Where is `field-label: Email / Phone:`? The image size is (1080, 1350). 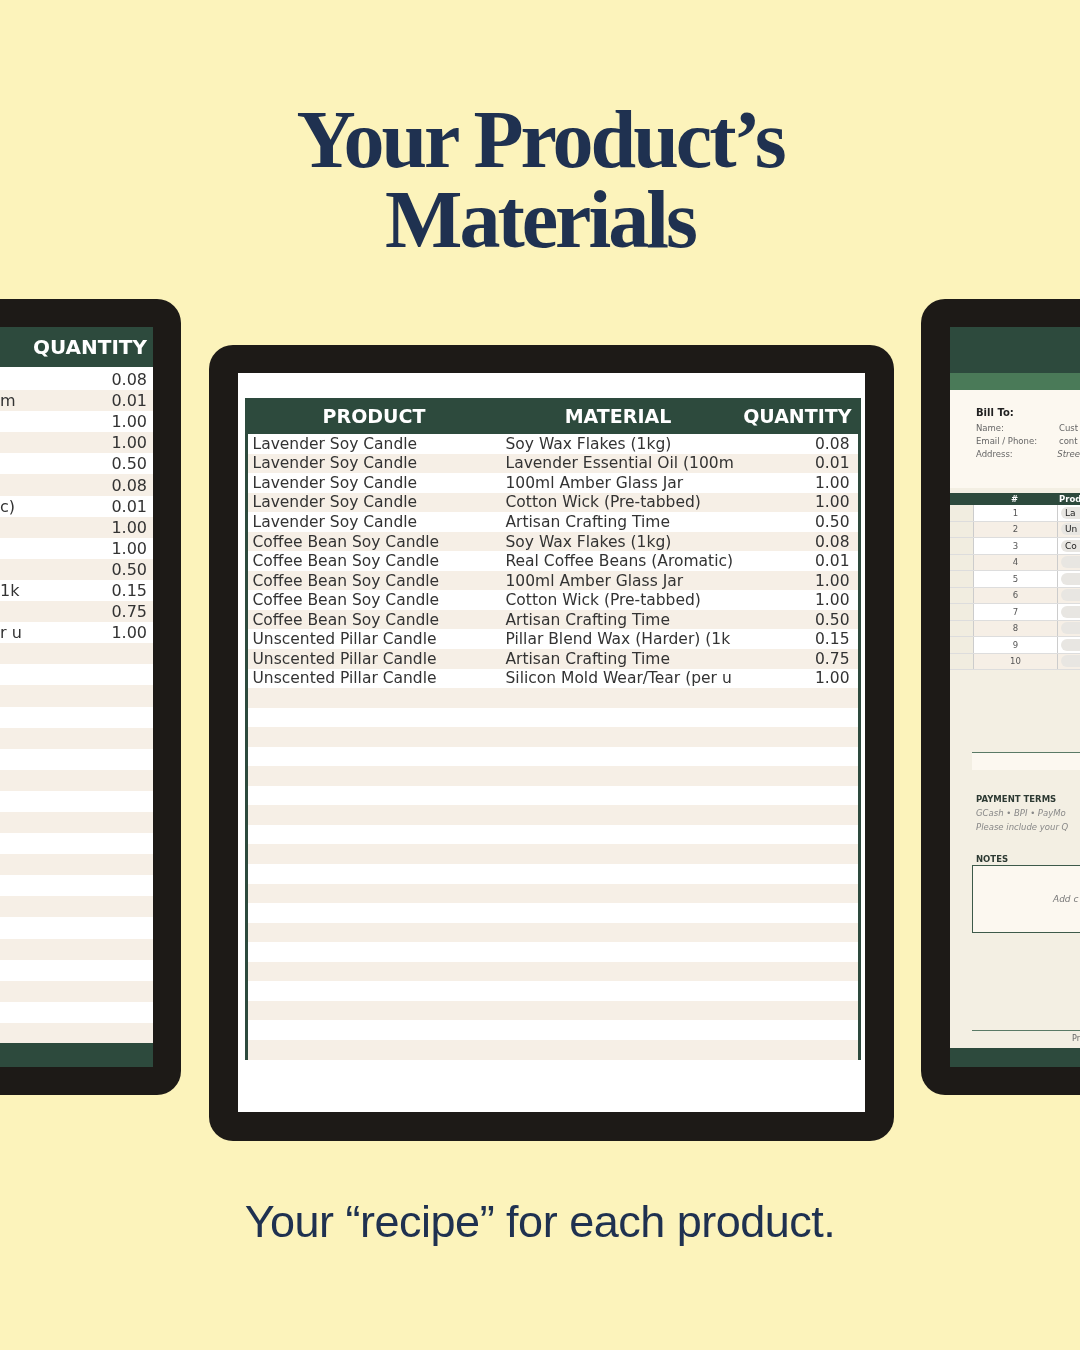
field-label: Email / Phone: is located at coordinates (1007, 441).